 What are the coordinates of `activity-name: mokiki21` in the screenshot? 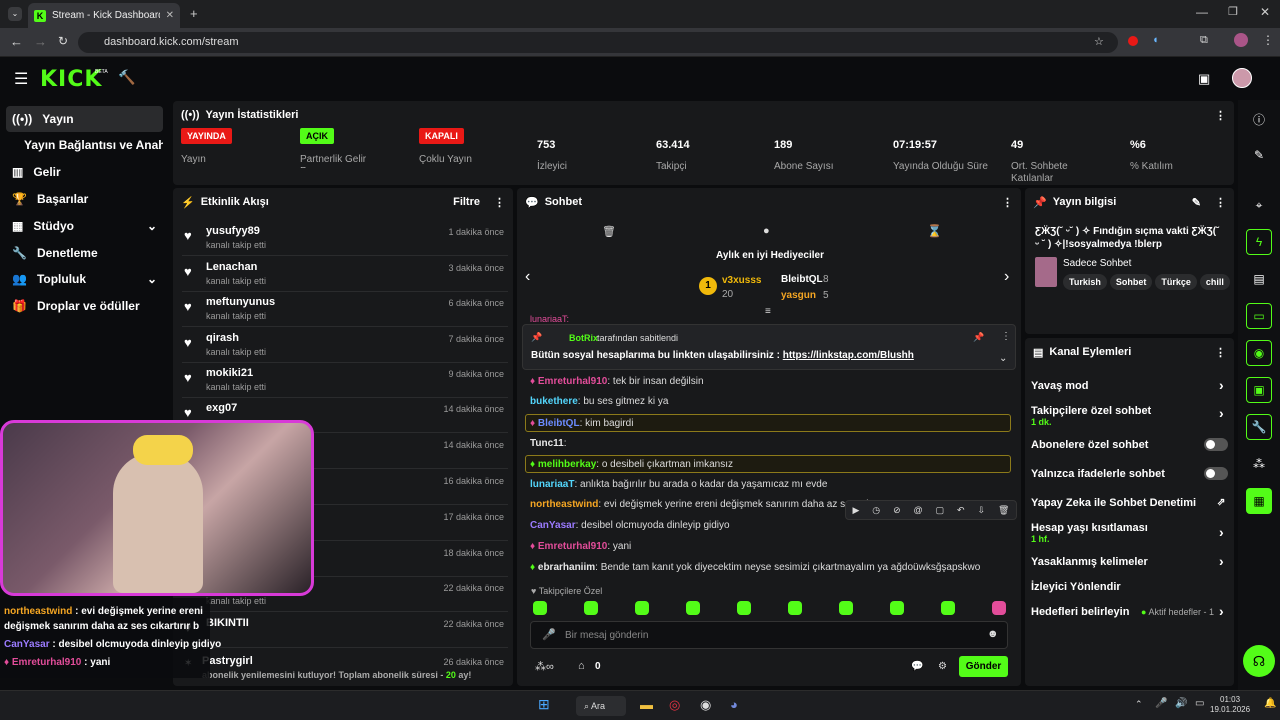 It's located at (229, 373).